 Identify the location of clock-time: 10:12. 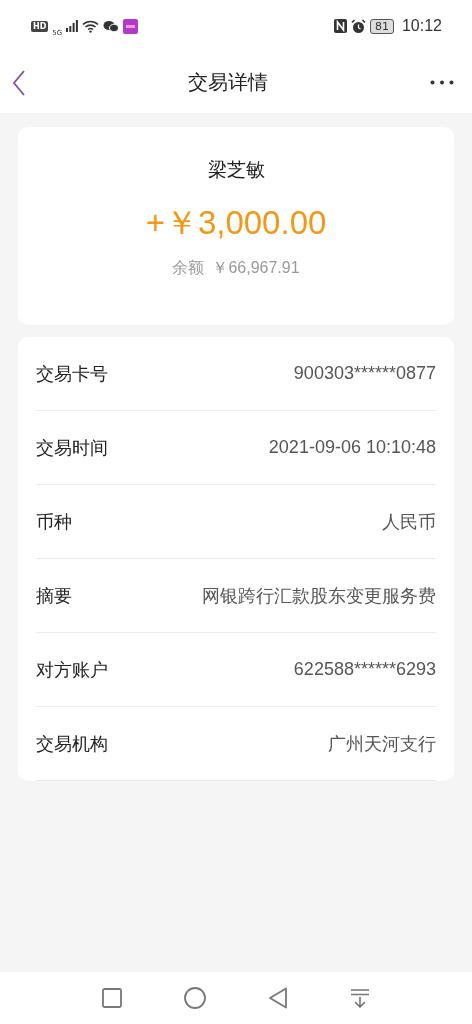
(421, 26).